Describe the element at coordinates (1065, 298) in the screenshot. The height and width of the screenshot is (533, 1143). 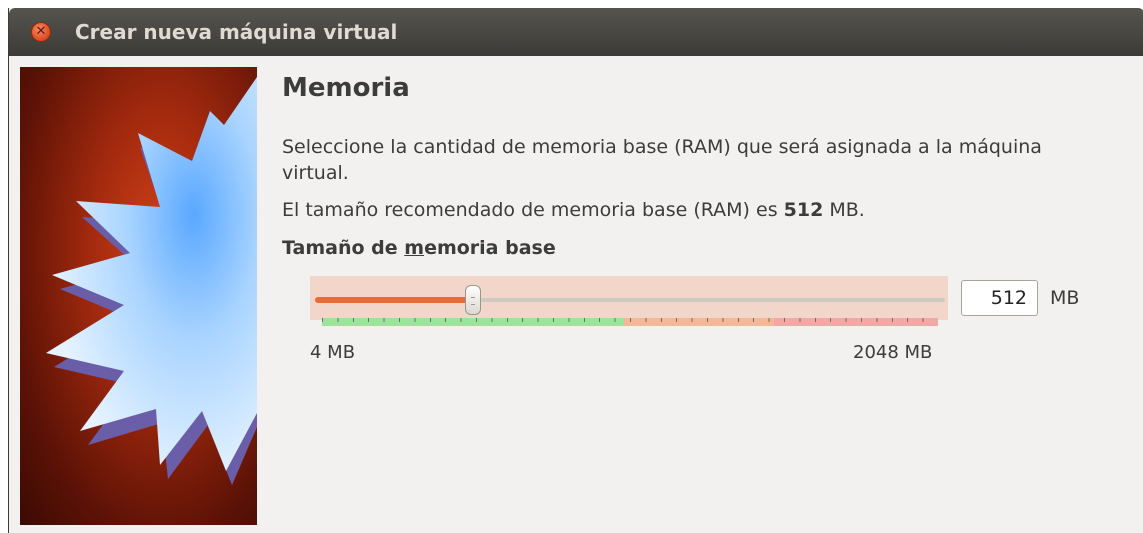
I see `memory-unit-label: MB` at that location.